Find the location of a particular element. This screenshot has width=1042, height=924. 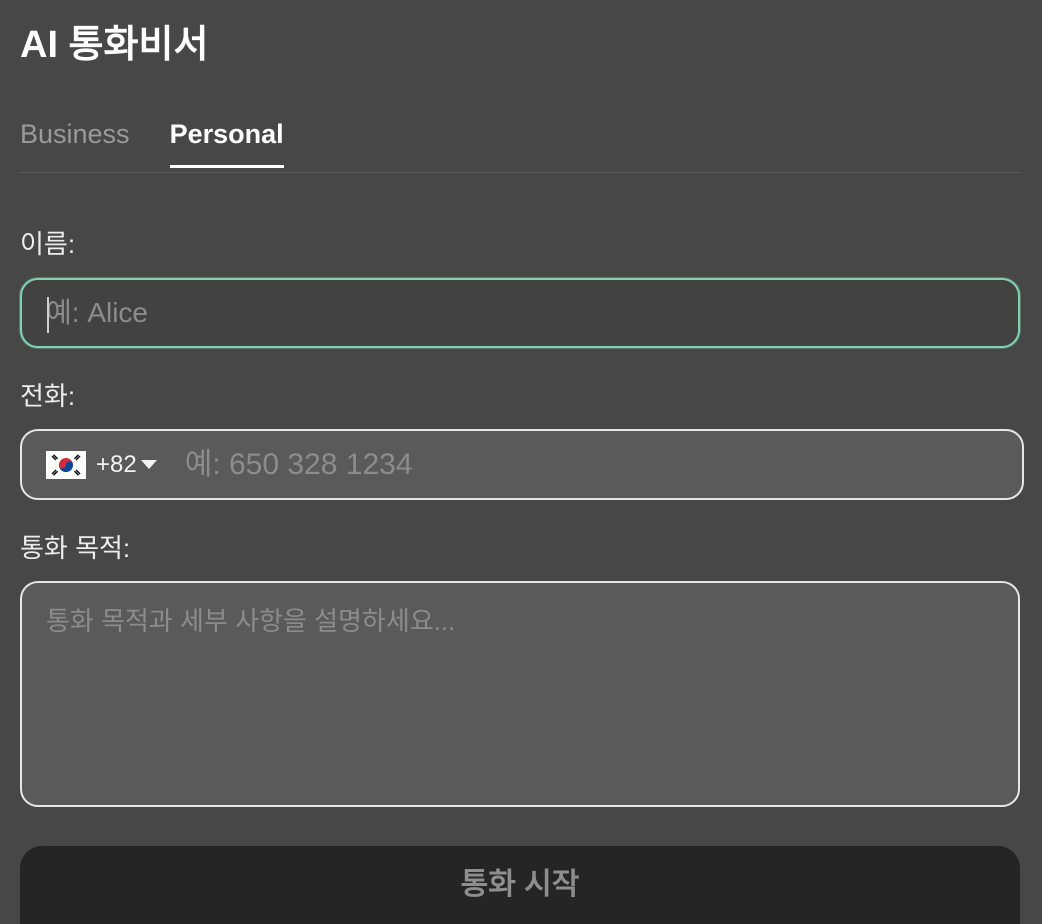

phone-field-container: +82 is located at coordinates (522, 464).